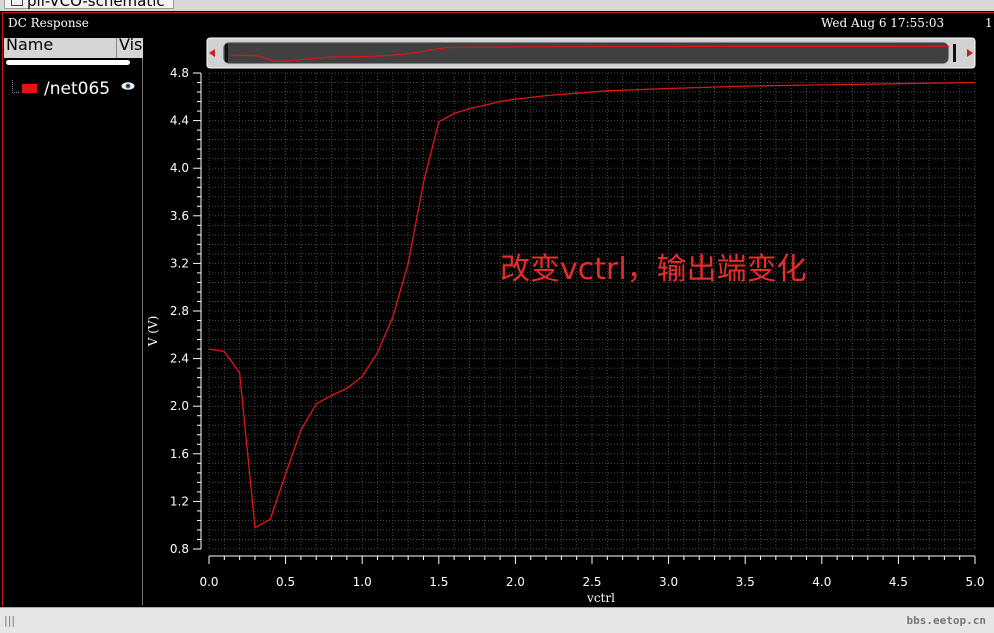 The width and height of the screenshot is (994, 633). Describe the element at coordinates (29, 48) in the screenshot. I see `legend-column-name: Name` at that location.